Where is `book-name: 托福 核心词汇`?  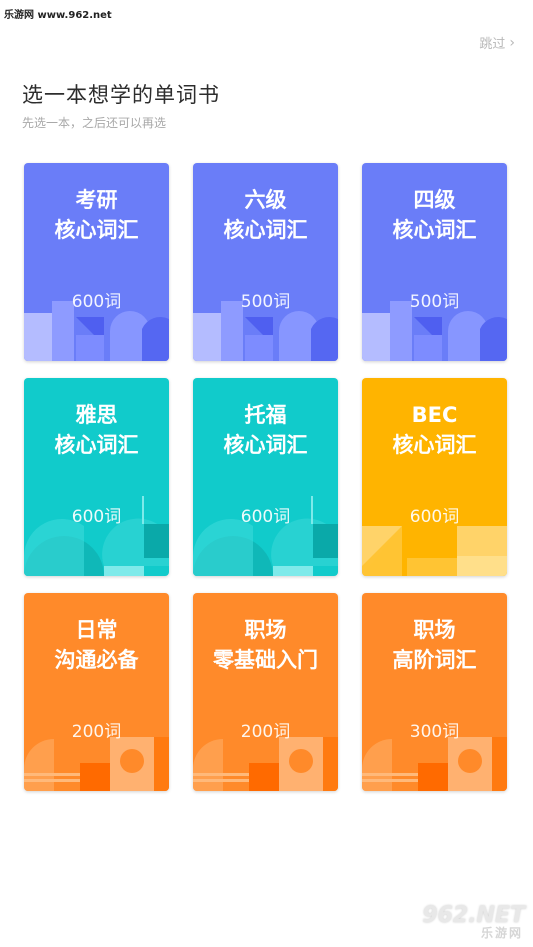 book-name: 托福 核心词汇 is located at coordinates (265, 430).